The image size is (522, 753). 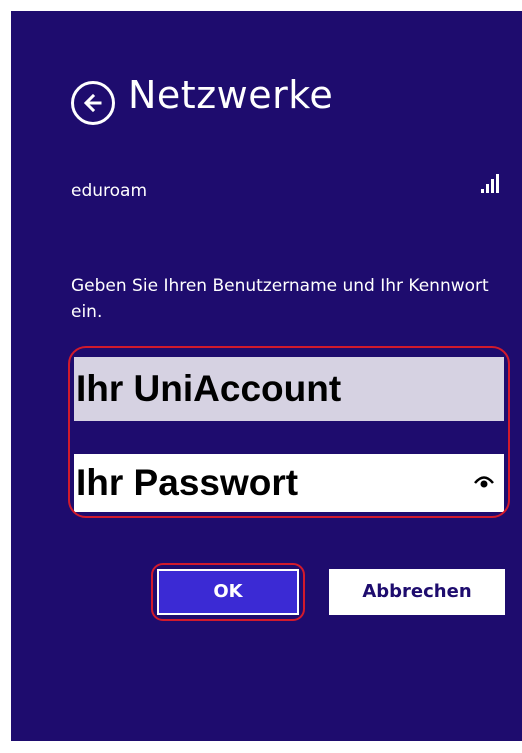 I want to click on ok-button: OK, so click(x=228, y=592).